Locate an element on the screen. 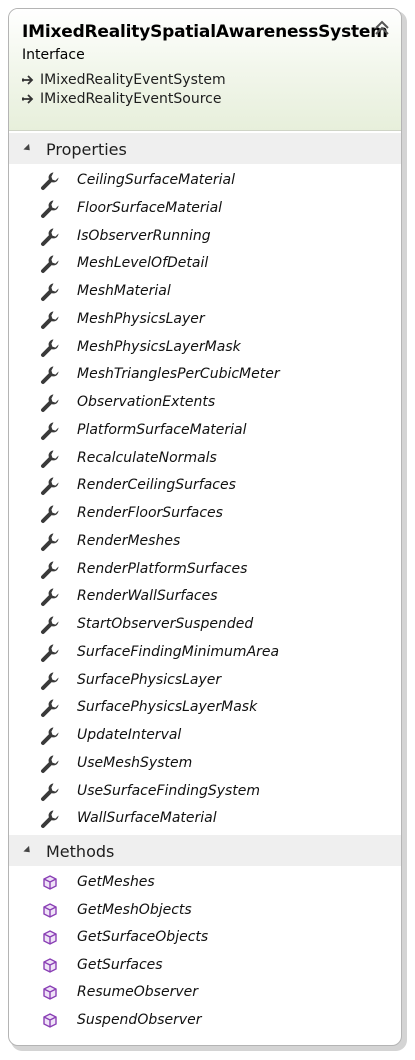 This screenshot has height=1060, width=415. section-label: Properties is located at coordinates (86, 149).